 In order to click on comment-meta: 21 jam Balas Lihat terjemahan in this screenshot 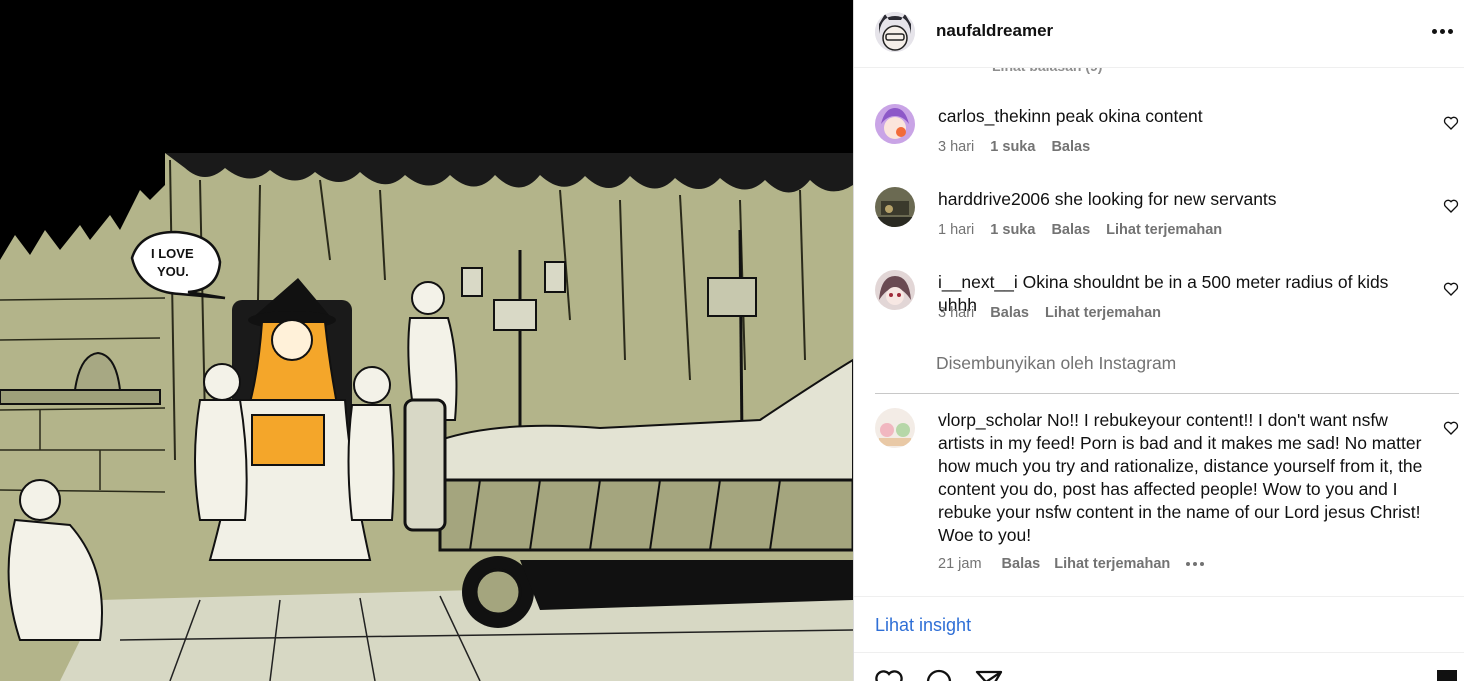, I will do `click(1071, 564)`.